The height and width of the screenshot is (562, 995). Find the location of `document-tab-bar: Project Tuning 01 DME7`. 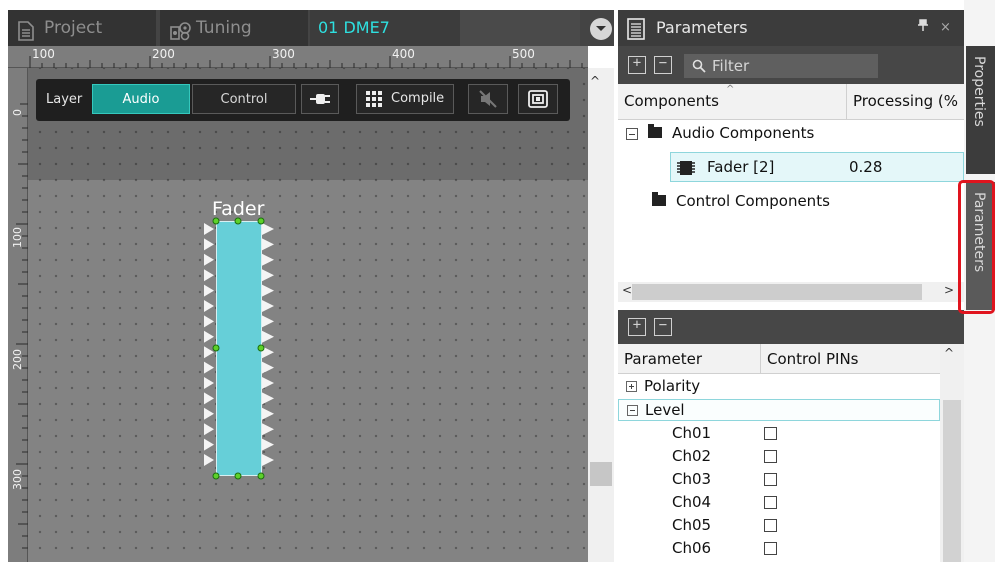

document-tab-bar: Project Tuning 01 DME7 is located at coordinates (311, 28).